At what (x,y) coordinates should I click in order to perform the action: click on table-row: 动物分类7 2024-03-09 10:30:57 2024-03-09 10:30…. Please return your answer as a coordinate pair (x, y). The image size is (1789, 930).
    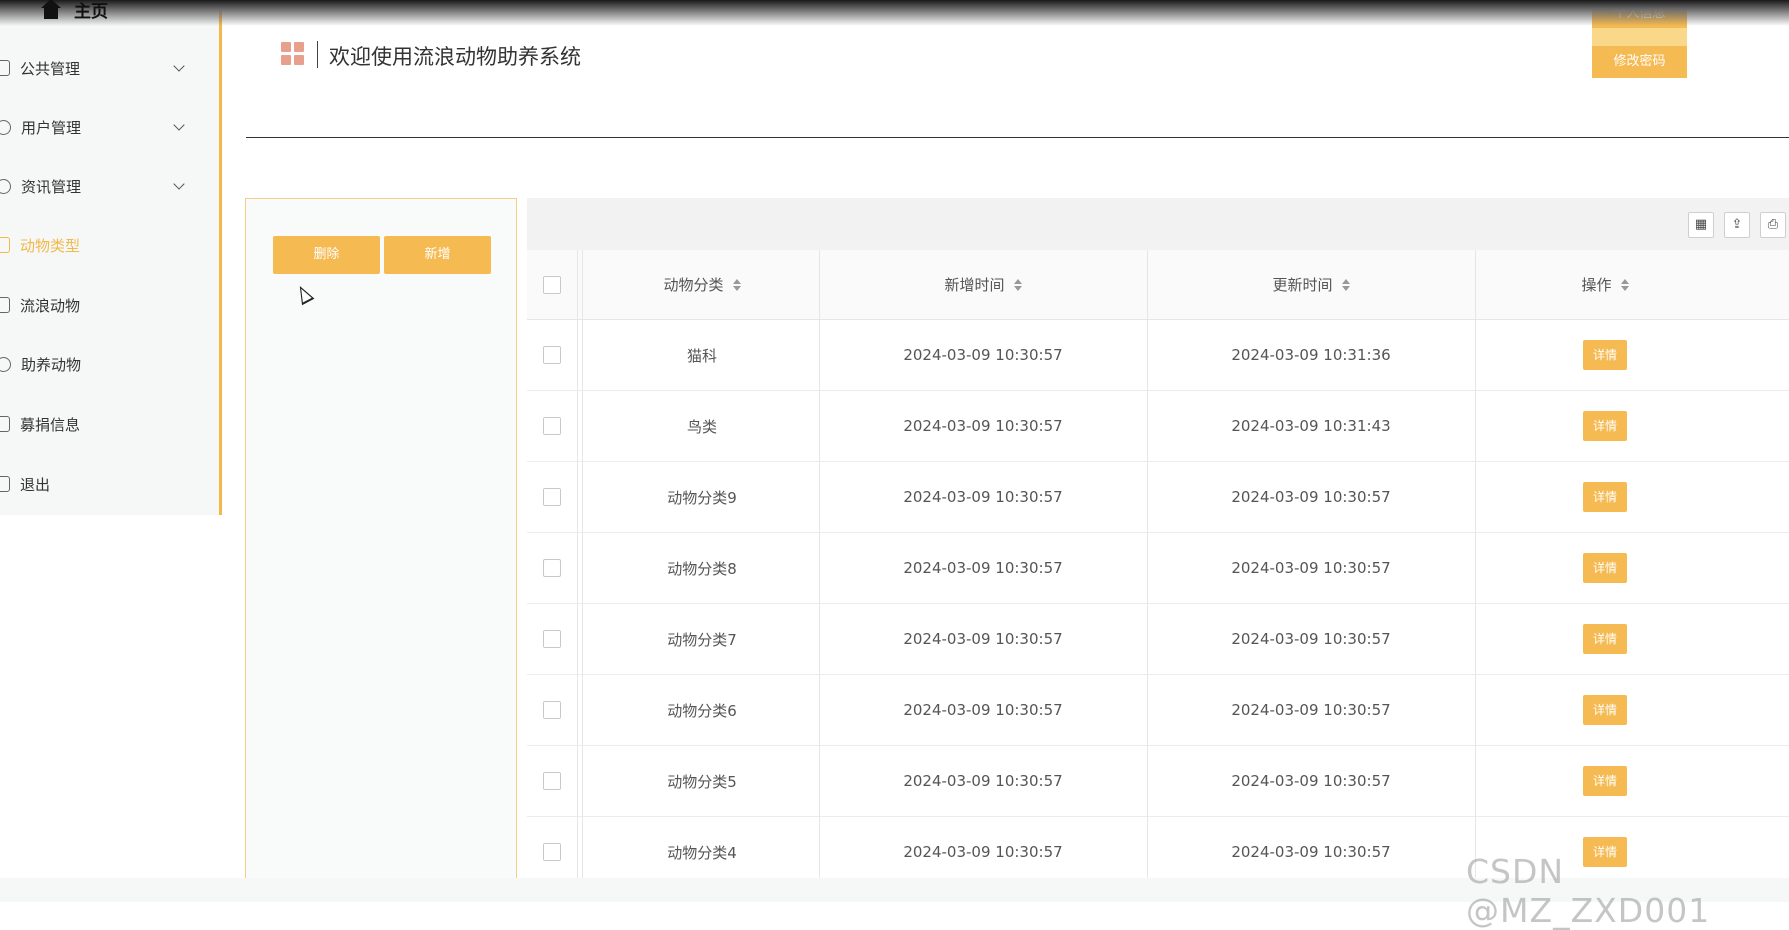
    Looking at the image, I should click on (1158, 639).